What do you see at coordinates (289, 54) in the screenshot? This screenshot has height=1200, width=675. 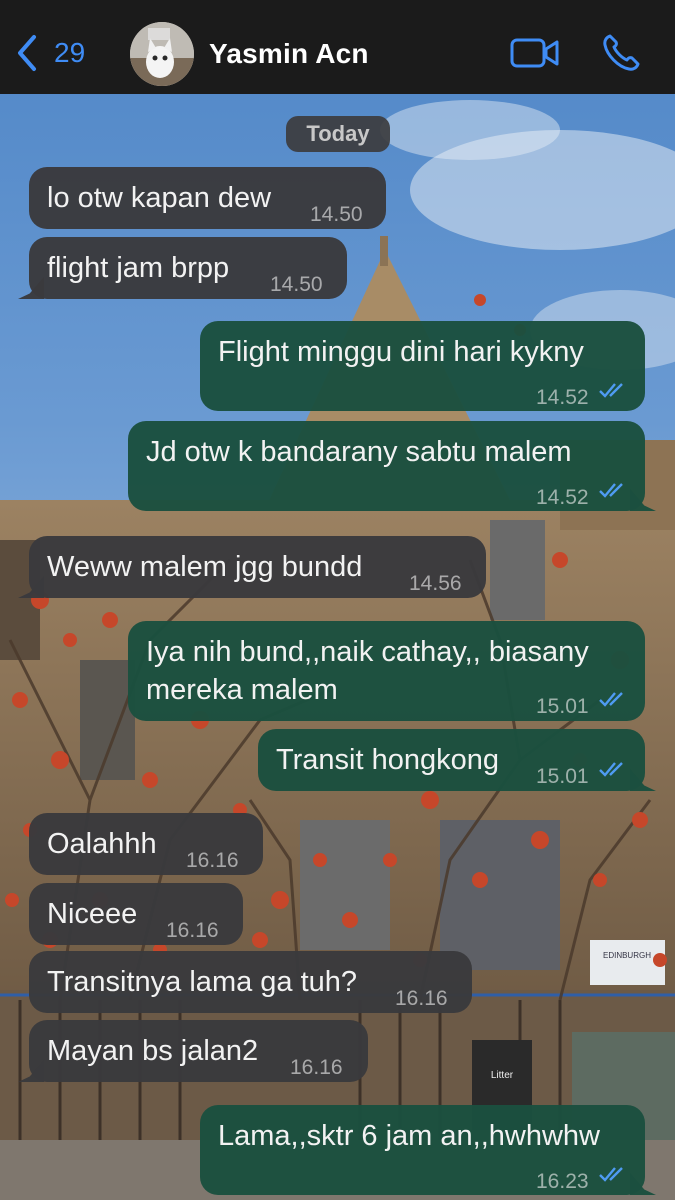 I see `contact-name: Yasmin Acn` at bounding box center [289, 54].